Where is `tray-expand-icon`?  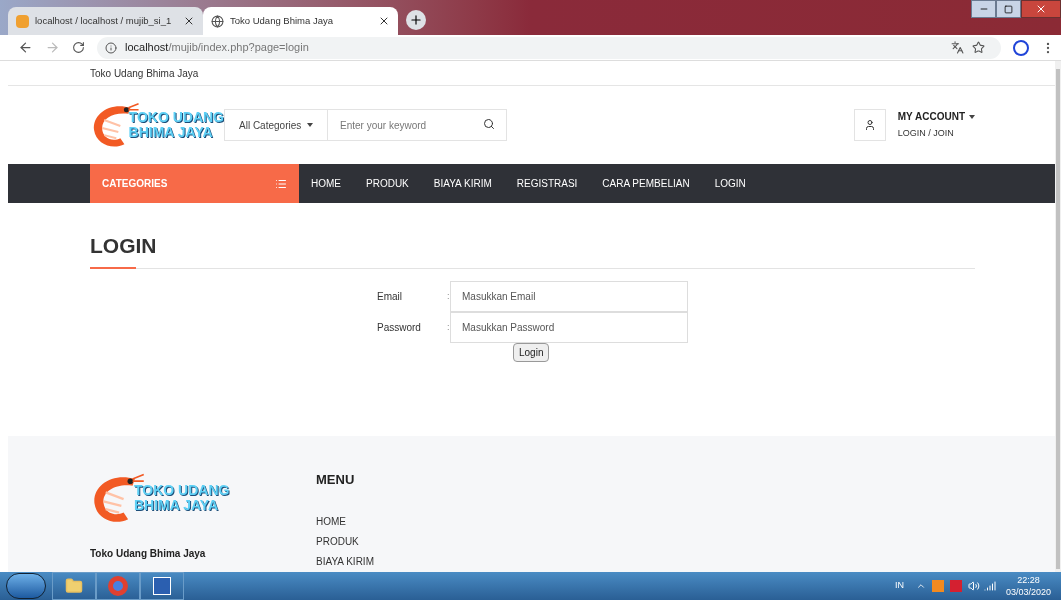
tray-expand-icon is located at coordinates (920, 586).